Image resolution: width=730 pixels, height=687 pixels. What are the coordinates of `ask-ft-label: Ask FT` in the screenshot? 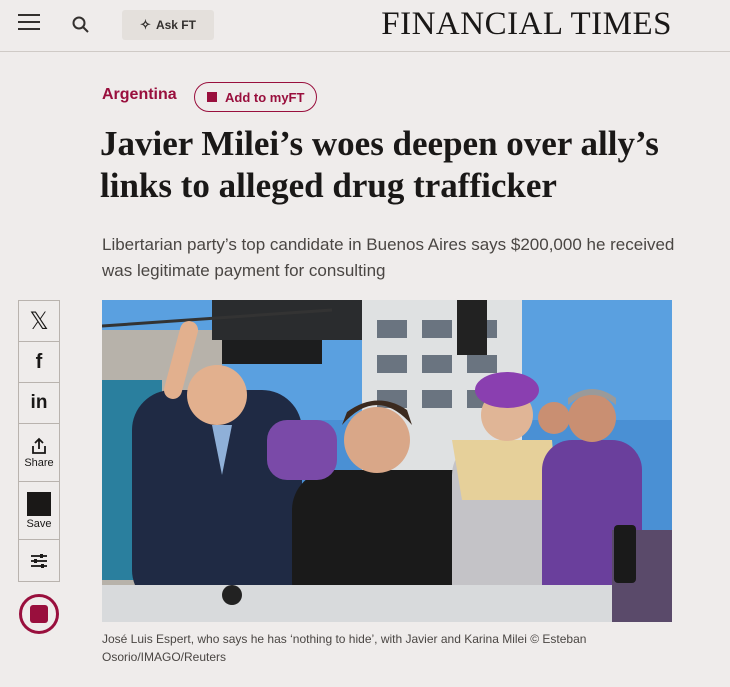 It's located at (175, 25).